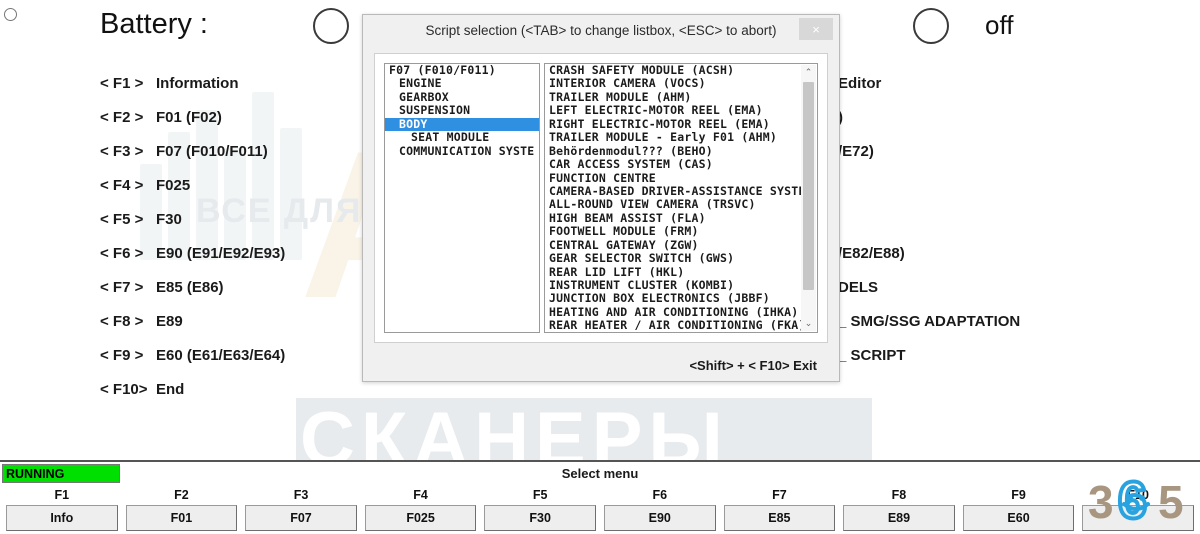  I want to click on right-menu-item: _ SMG/SSG ADAPTATION, so click(1018, 329).